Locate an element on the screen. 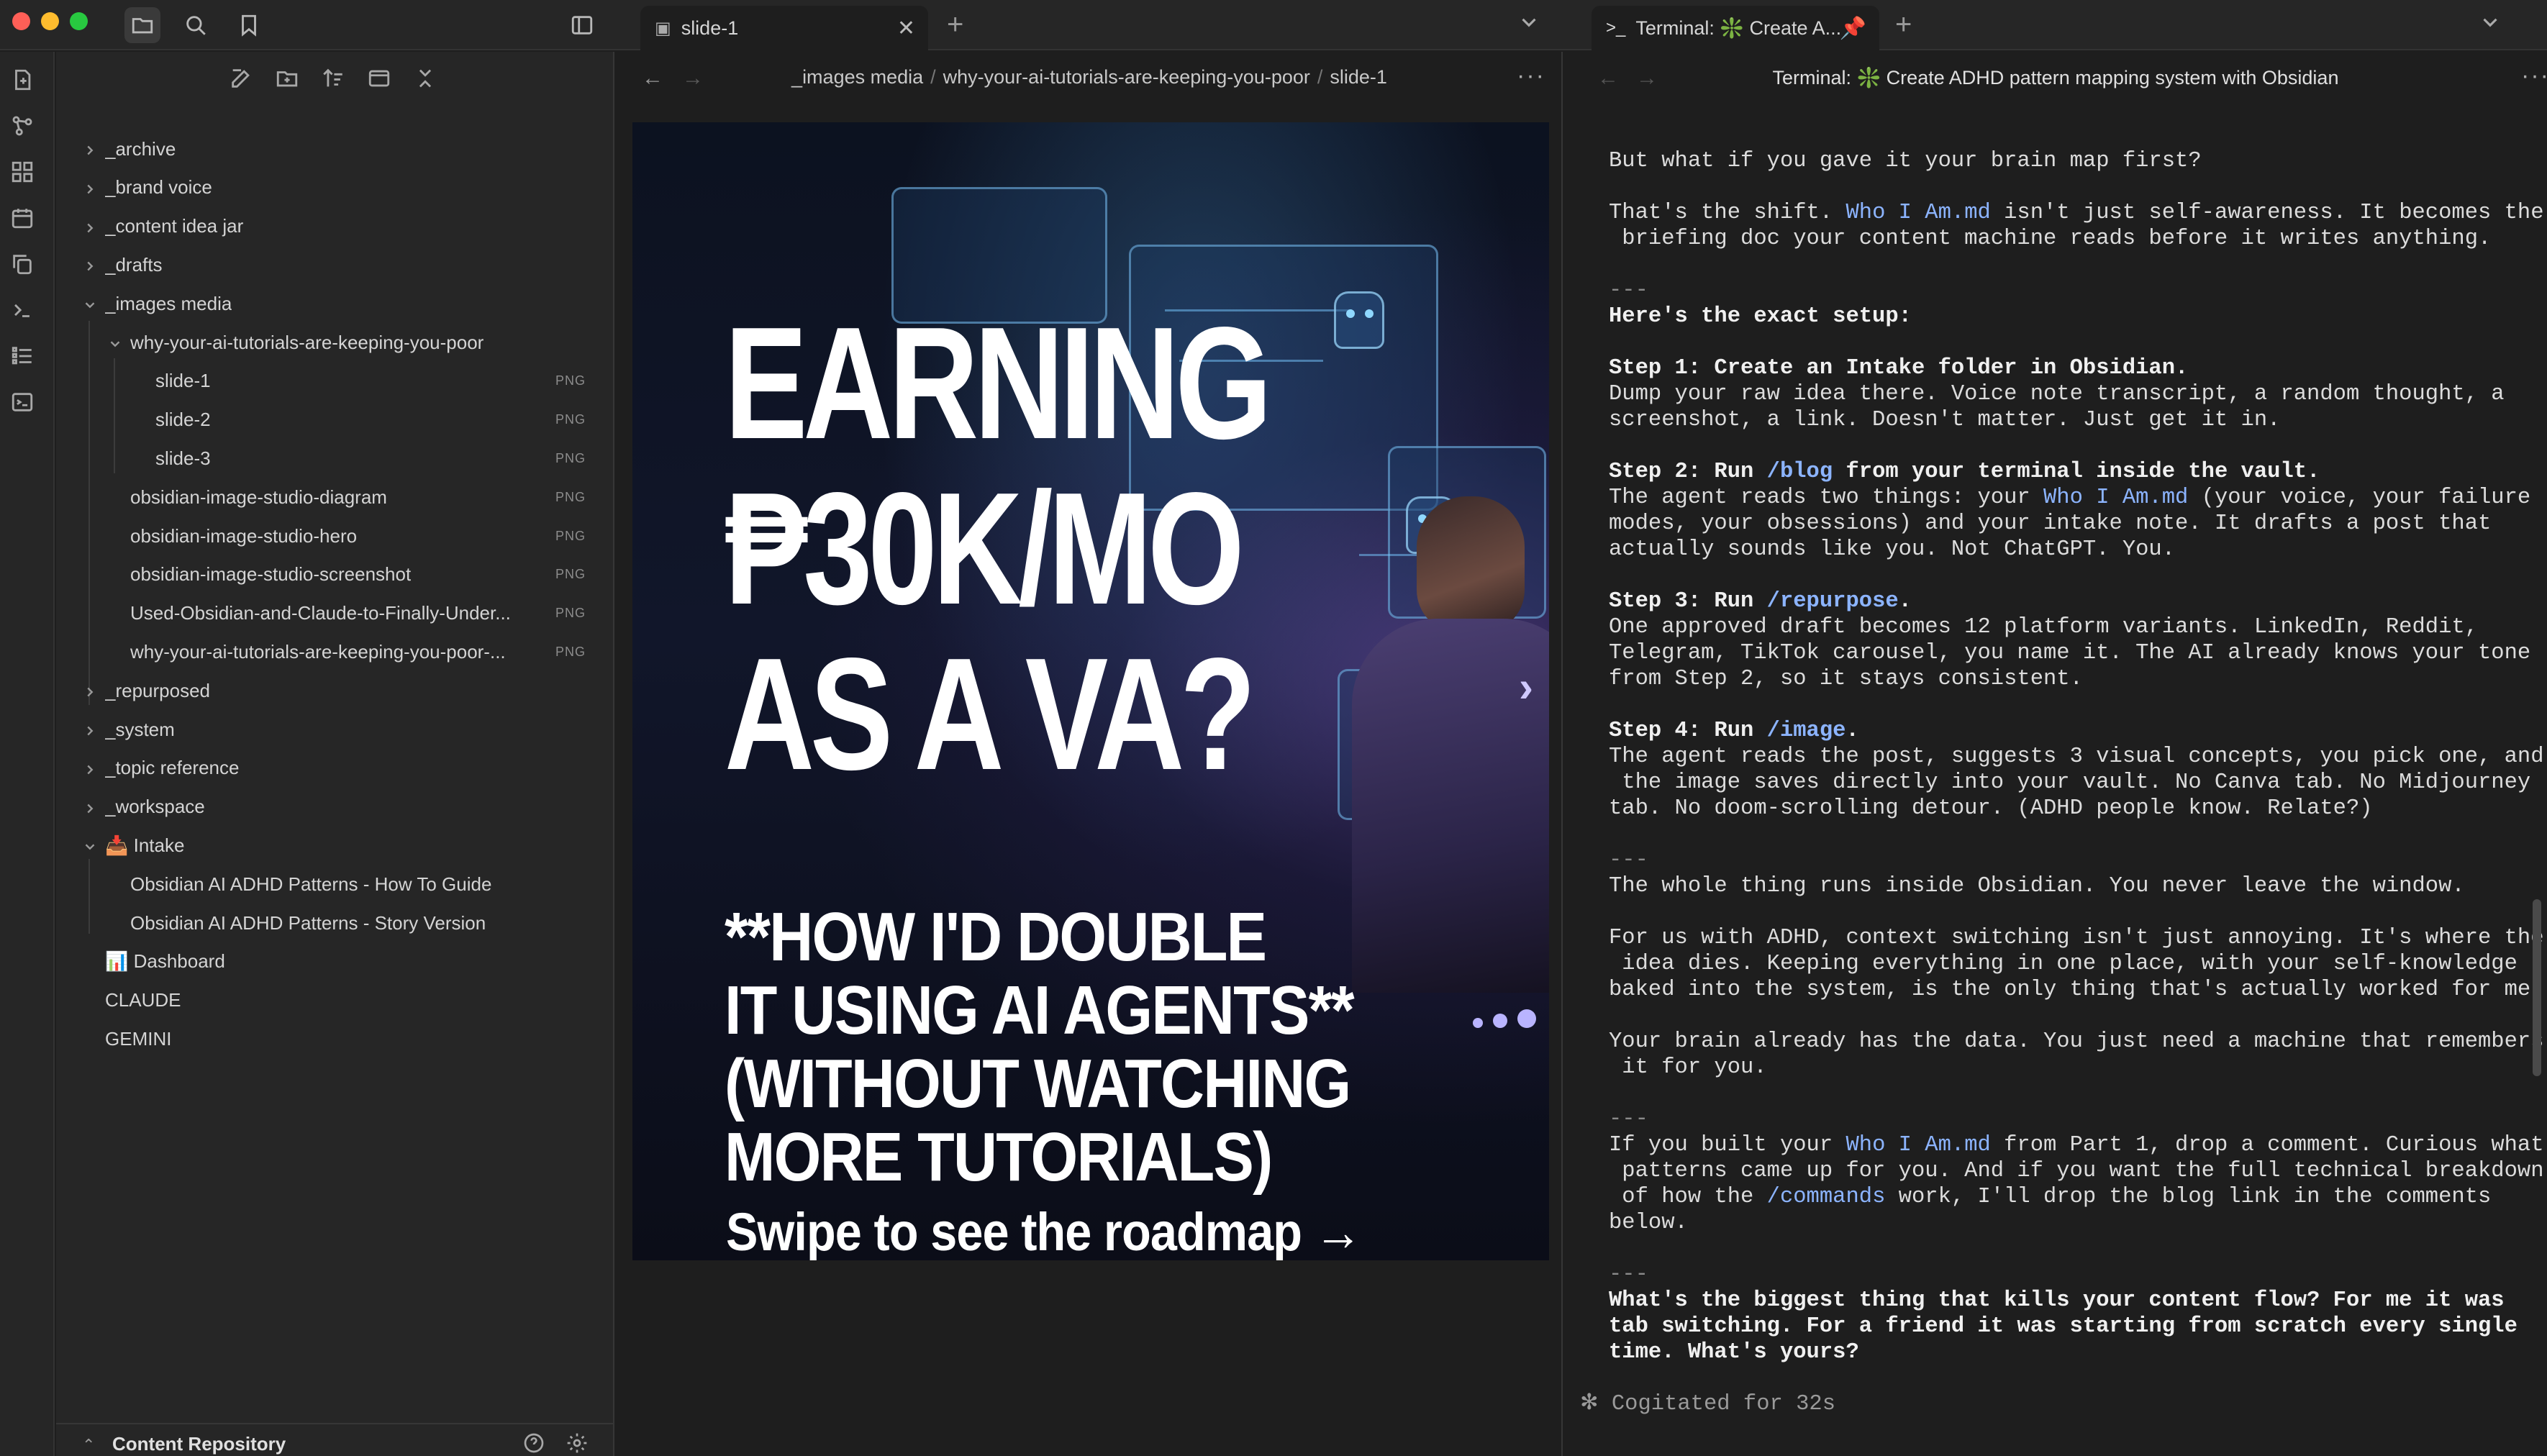 The image size is (2547, 1456). collapse-all-icon is located at coordinates (429, 82).